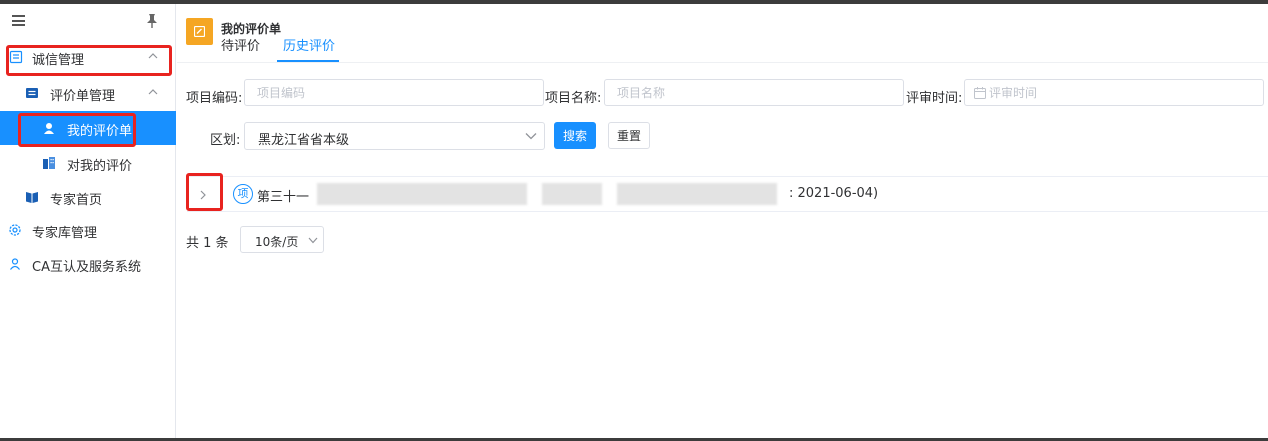  I want to click on project-code-label: 项目编码:, so click(214, 98).